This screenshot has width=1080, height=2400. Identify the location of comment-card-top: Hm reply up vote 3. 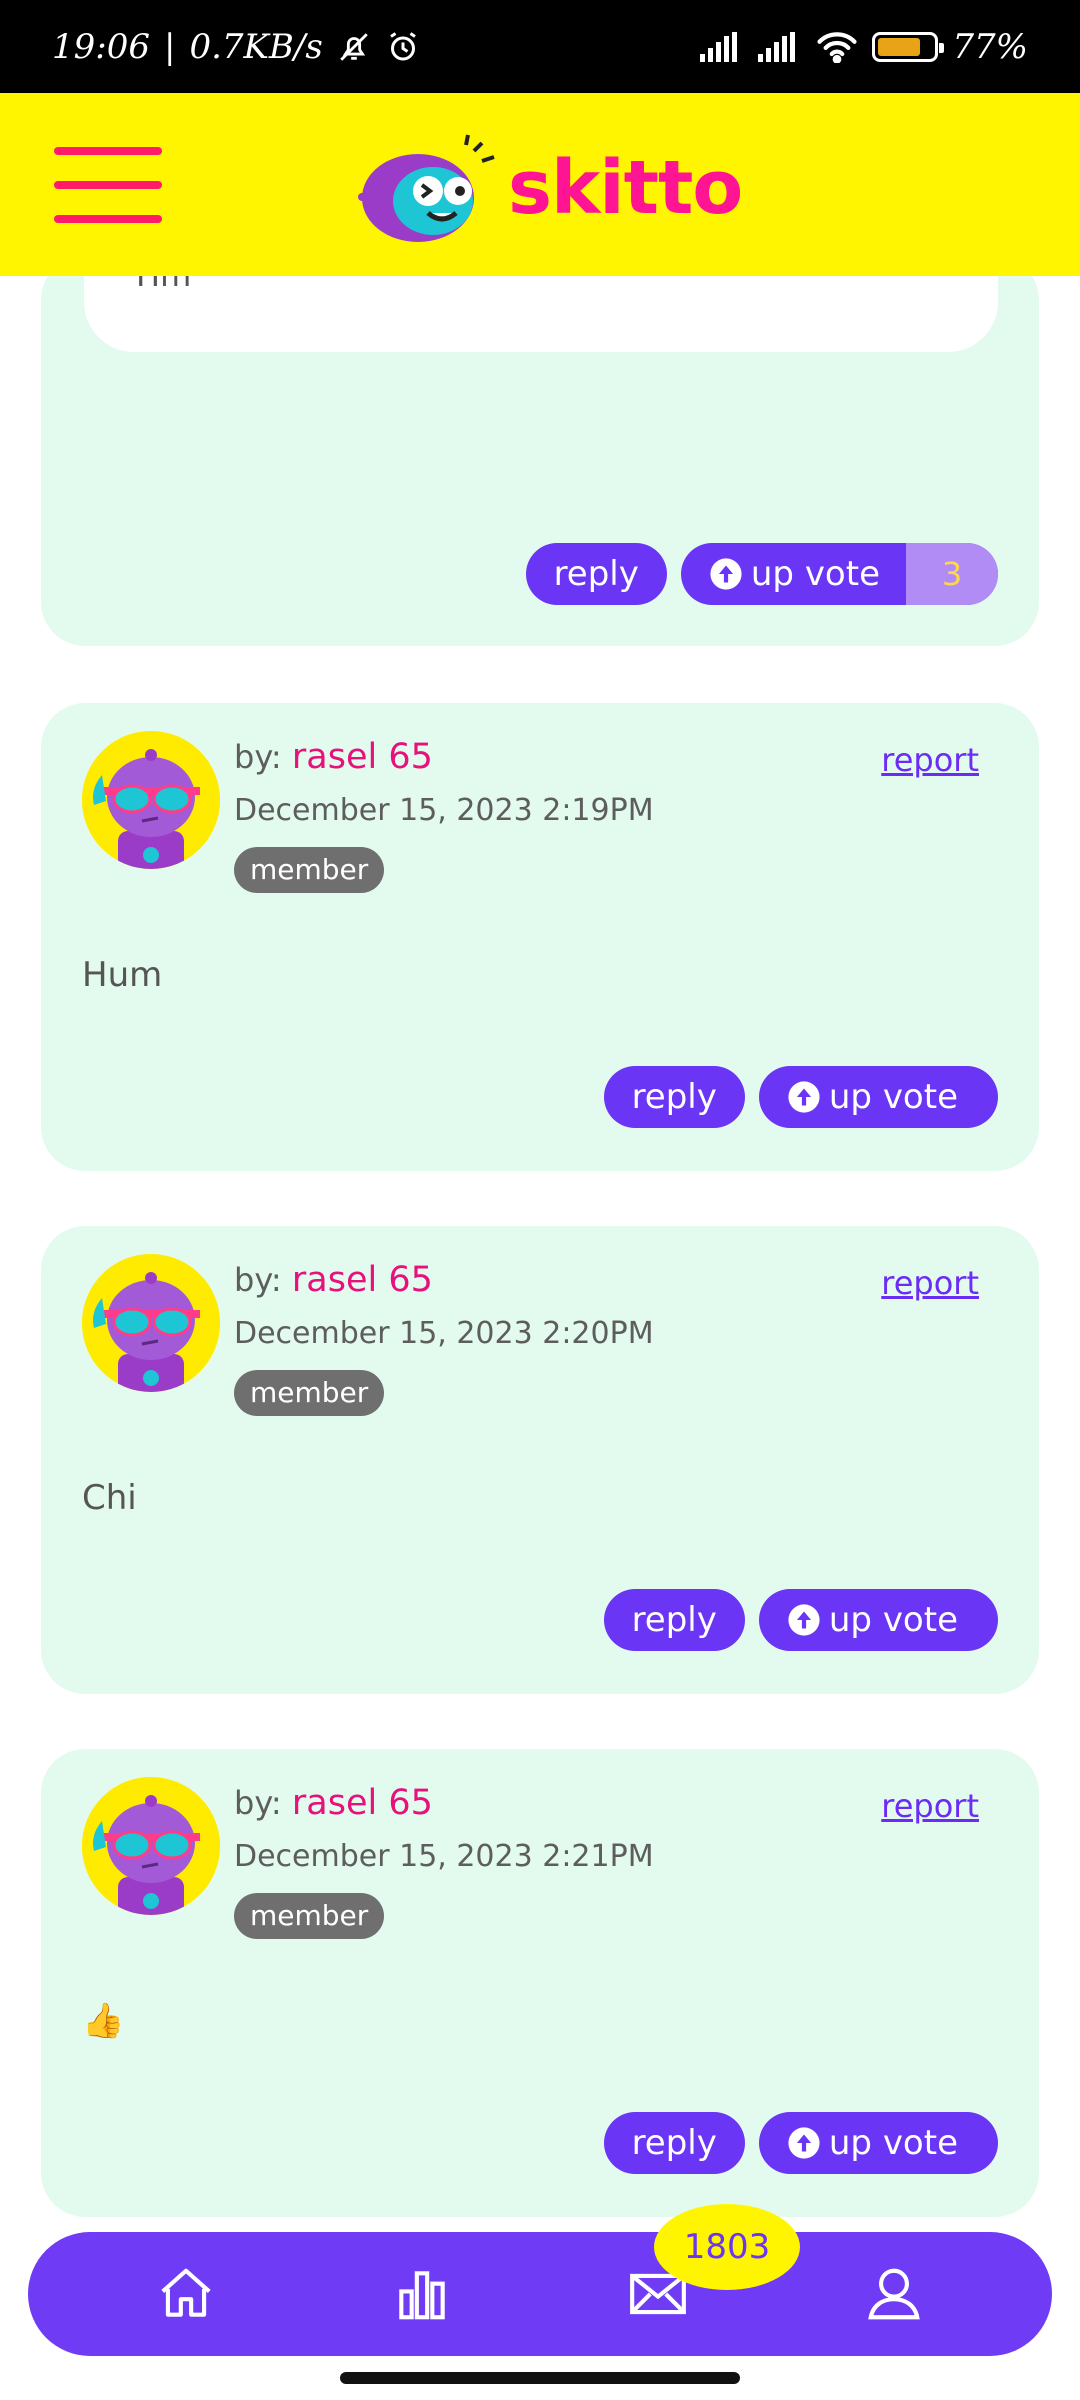
(540, 461).